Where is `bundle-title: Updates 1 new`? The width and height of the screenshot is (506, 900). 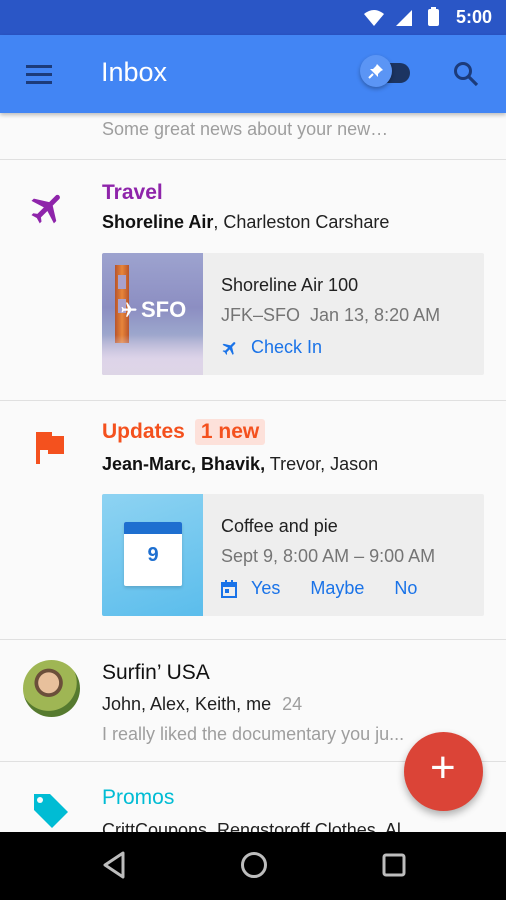 bundle-title: Updates 1 new is located at coordinates (184, 432).